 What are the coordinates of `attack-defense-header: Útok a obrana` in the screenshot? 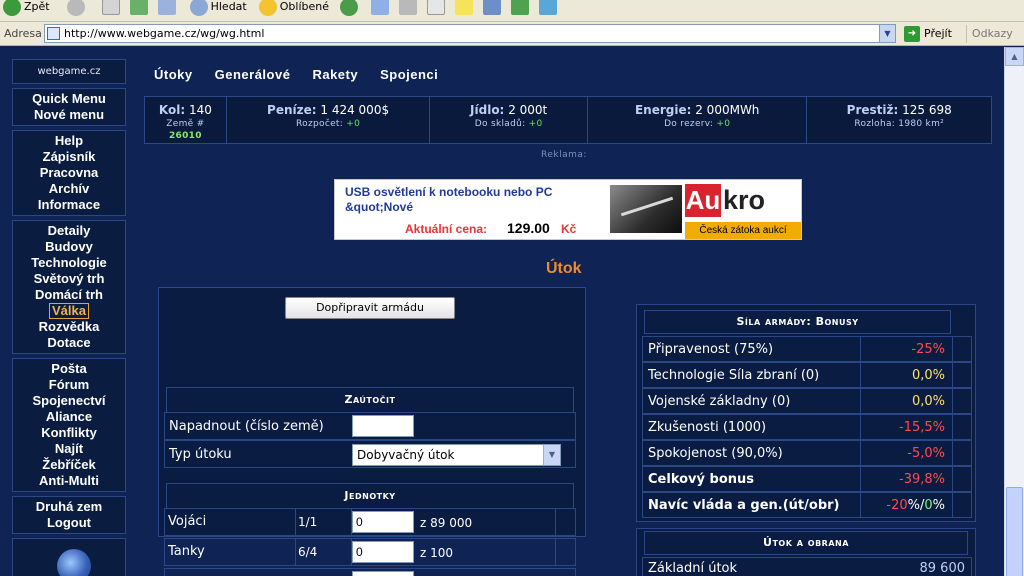 It's located at (806, 543).